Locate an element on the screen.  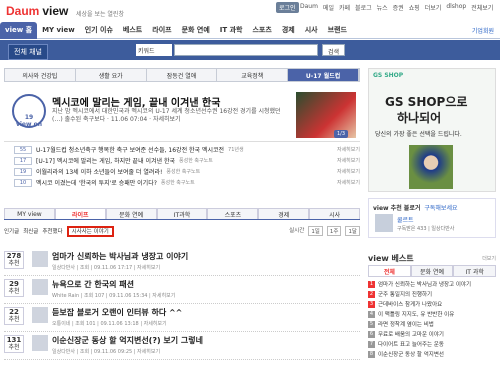
nav-tab-current: 시사 is located at coordinates (311, 30).